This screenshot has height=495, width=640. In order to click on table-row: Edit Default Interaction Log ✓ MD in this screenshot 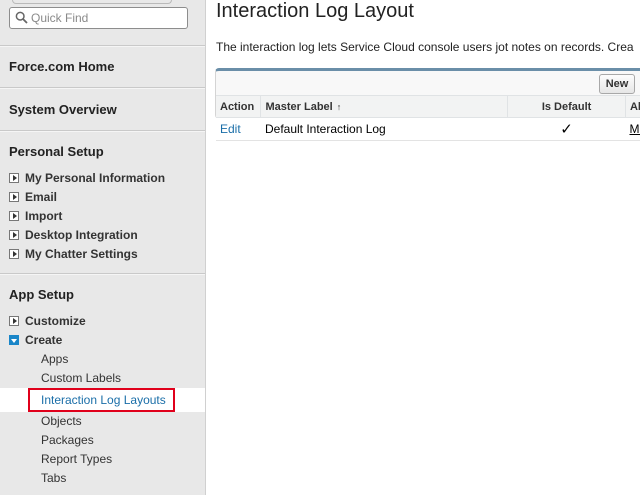, I will do `click(428, 129)`.